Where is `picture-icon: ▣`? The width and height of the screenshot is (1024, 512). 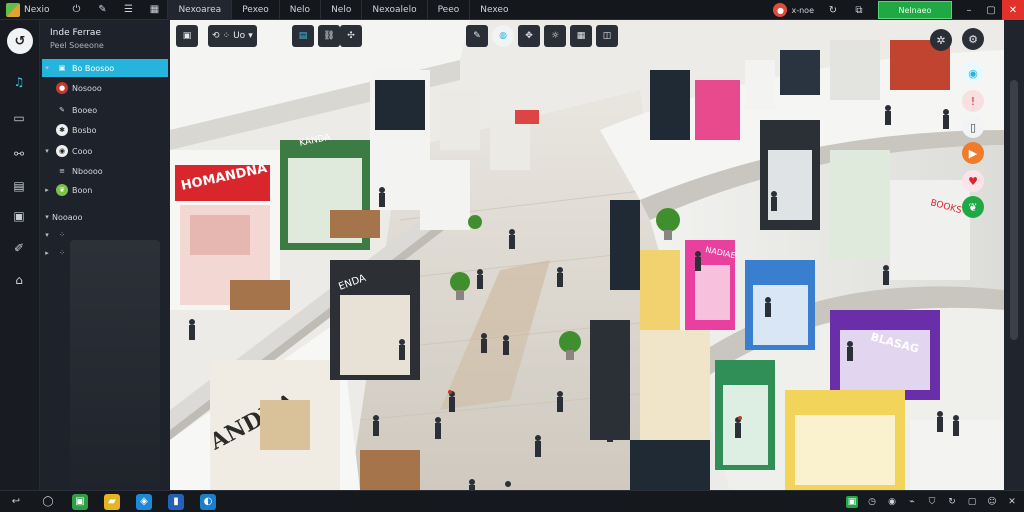
picture-icon: ▣ is located at coordinates (19, 216).